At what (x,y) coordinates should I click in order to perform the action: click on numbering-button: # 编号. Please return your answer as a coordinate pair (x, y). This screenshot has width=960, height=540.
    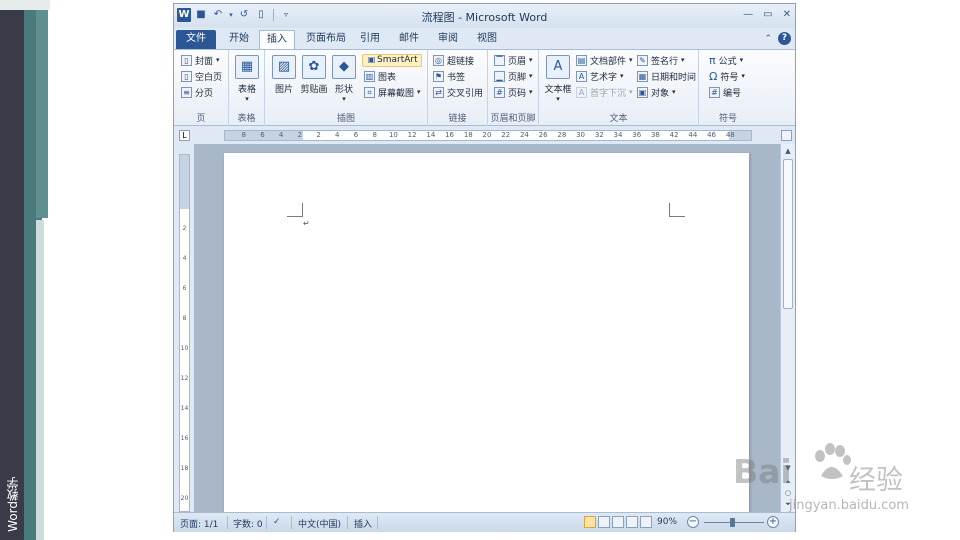
    Looking at the image, I should click on (725, 92).